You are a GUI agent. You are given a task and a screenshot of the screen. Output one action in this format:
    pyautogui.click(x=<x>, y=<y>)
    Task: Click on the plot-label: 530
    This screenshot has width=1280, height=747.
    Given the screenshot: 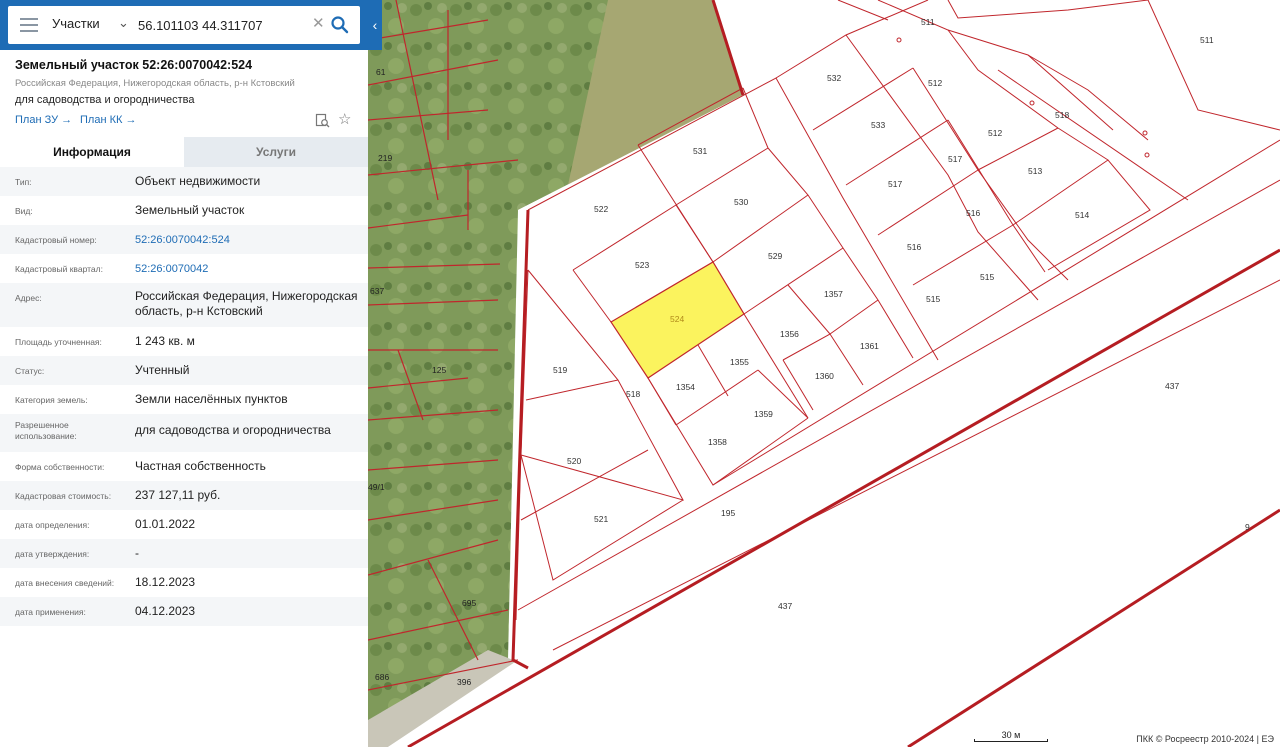 What is the action you would take?
    pyautogui.click(x=741, y=202)
    